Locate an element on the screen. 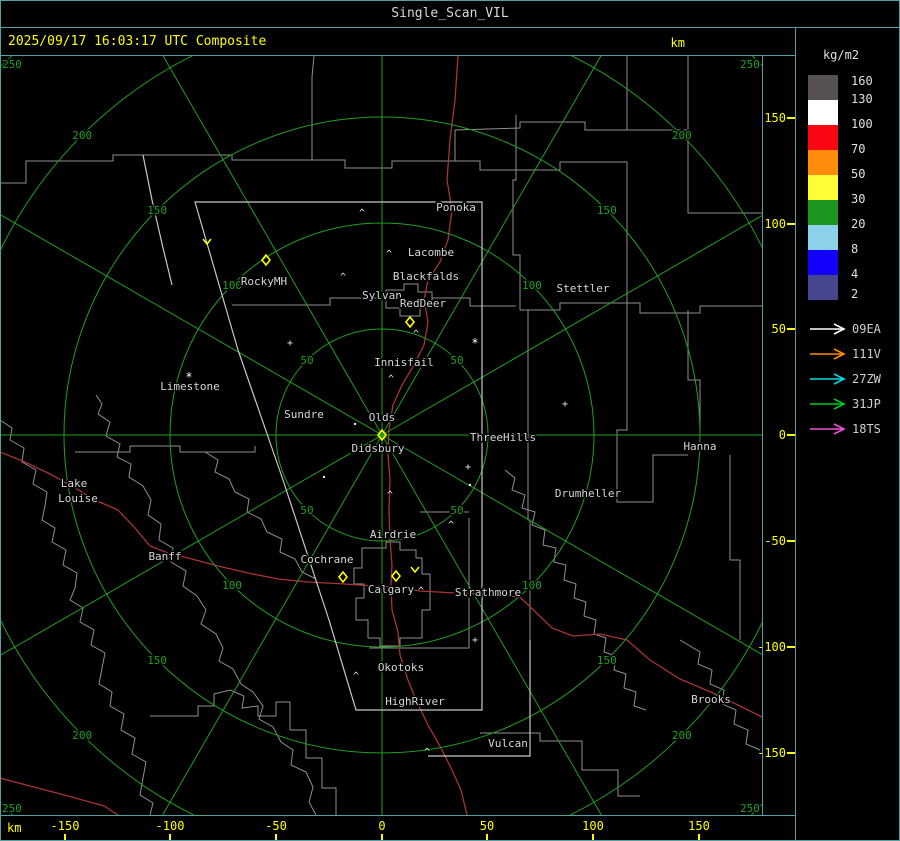 Image resolution: width=900 pixels, height=841 pixels. colorbar-tick-label: 100 is located at coordinates (862, 124).